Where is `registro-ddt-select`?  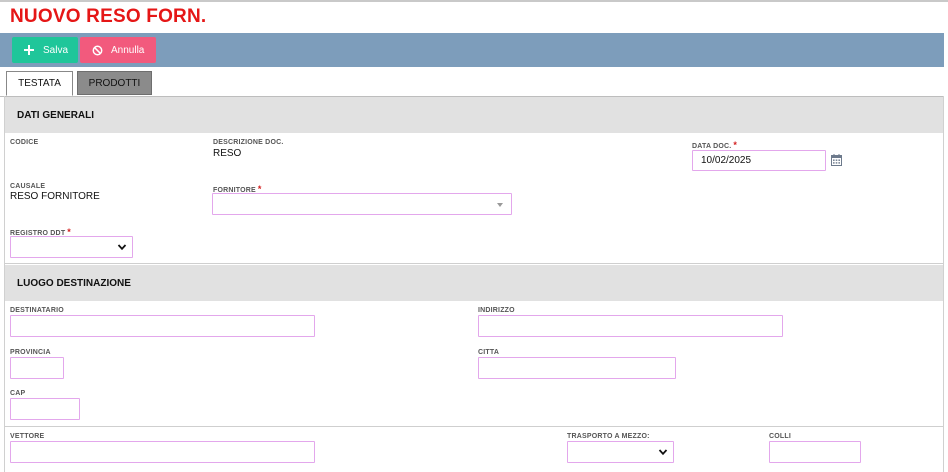 registro-ddt-select is located at coordinates (71, 247).